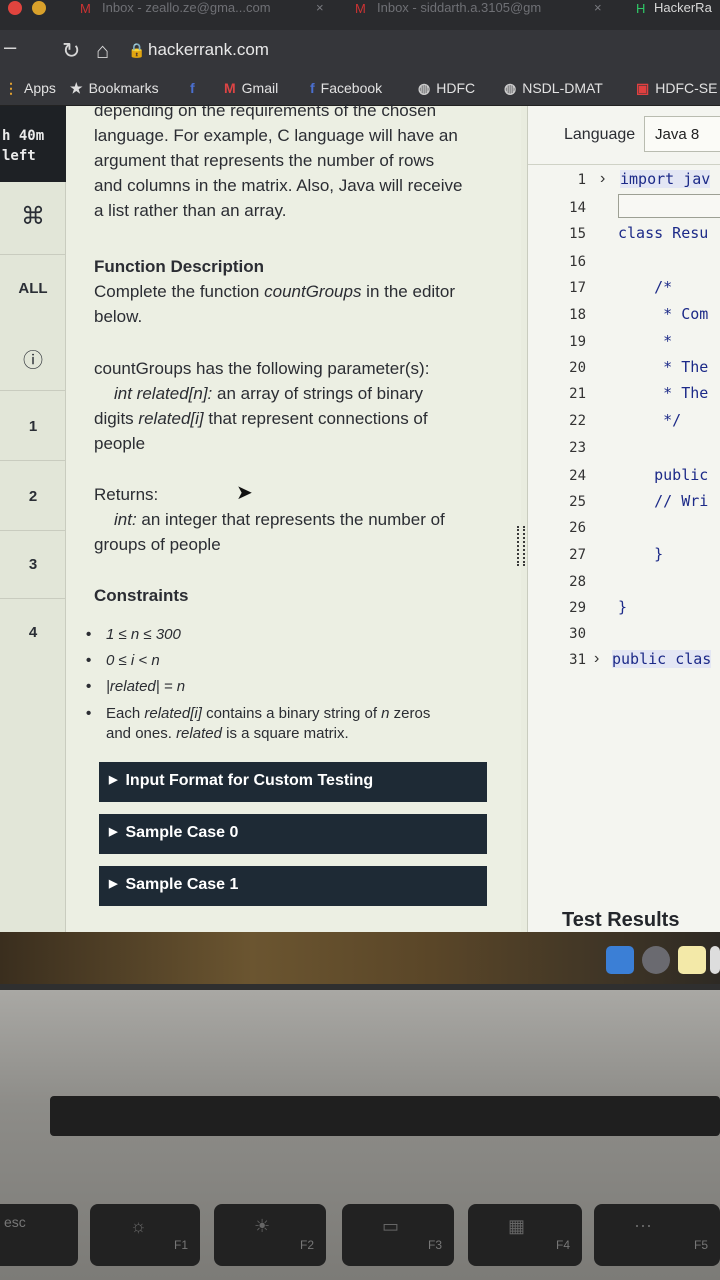 The width and height of the screenshot is (720, 1280). Describe the element at coordinates (293, 834) in the screenshot. I see `accordion-sample-case-0: ▶ Sample Case 0` at that location.